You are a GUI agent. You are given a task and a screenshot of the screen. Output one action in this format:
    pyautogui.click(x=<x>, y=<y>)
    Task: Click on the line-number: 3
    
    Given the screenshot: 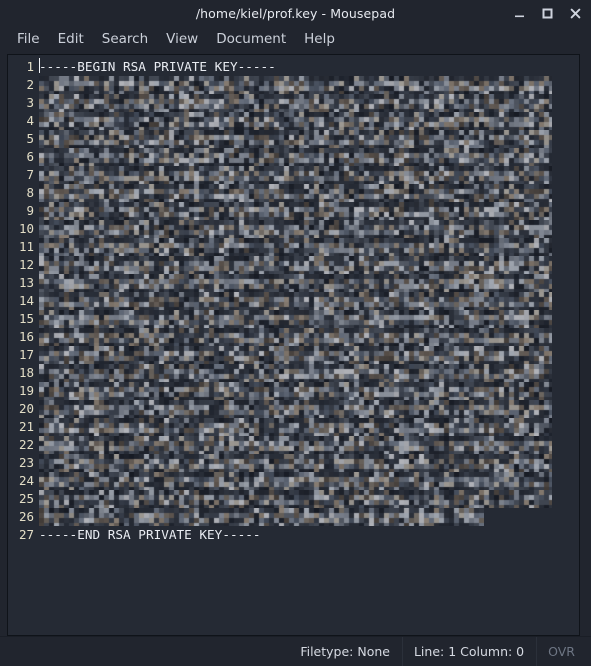 What is the action you would take?
    pyautogui.click(x=30, y=102)
    